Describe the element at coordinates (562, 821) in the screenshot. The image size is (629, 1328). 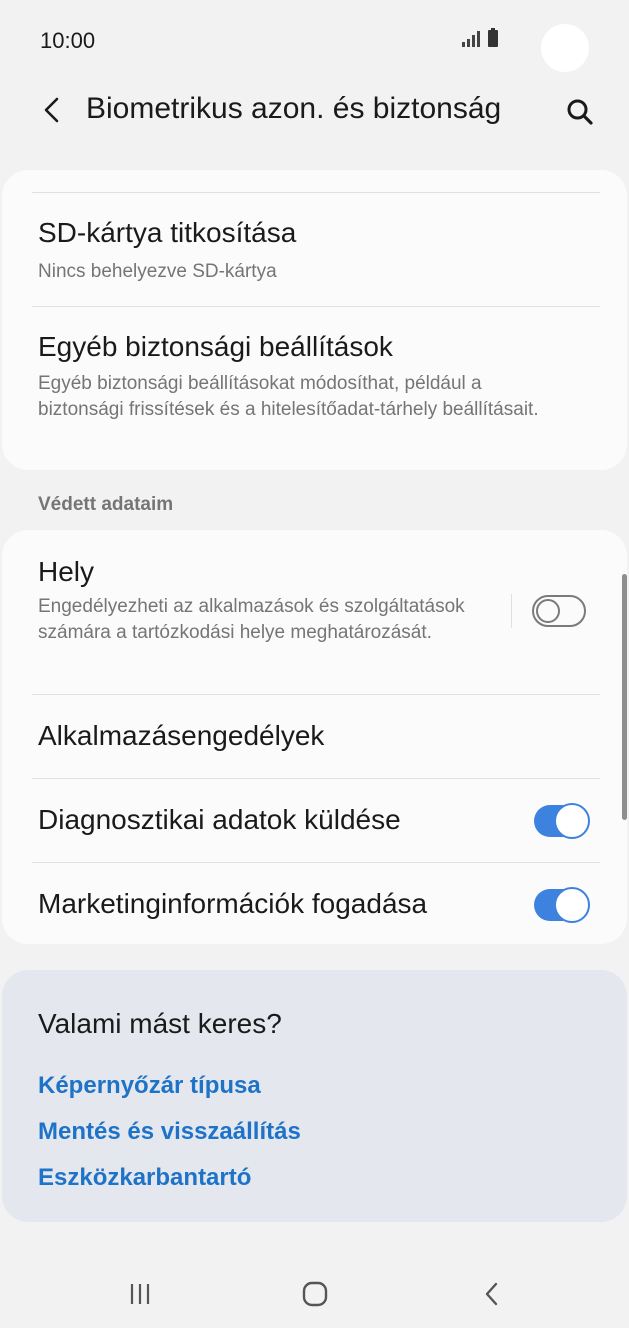
I see `diagnostic-data-toggle` at that location.